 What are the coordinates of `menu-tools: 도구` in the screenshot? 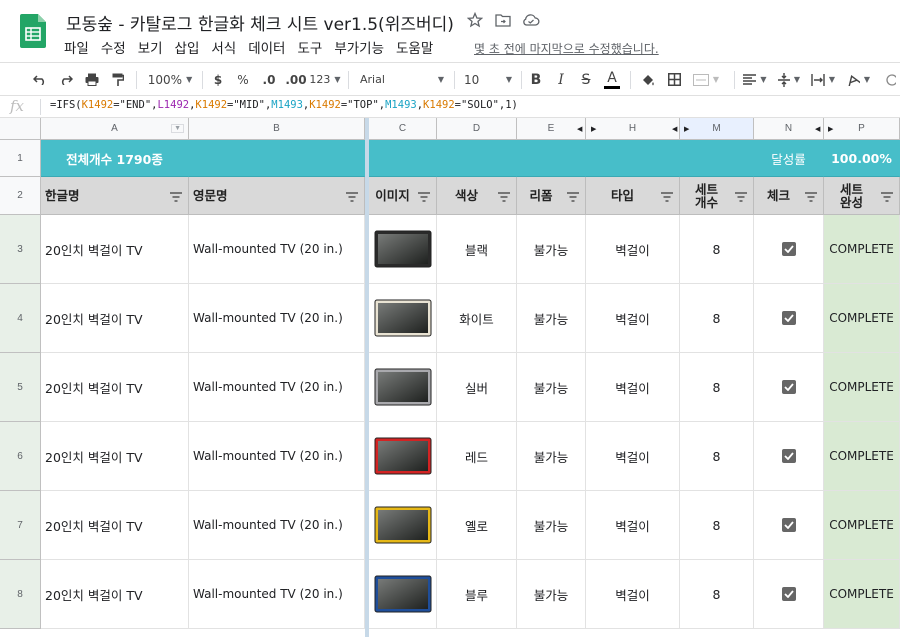 It's located at (309, 47).